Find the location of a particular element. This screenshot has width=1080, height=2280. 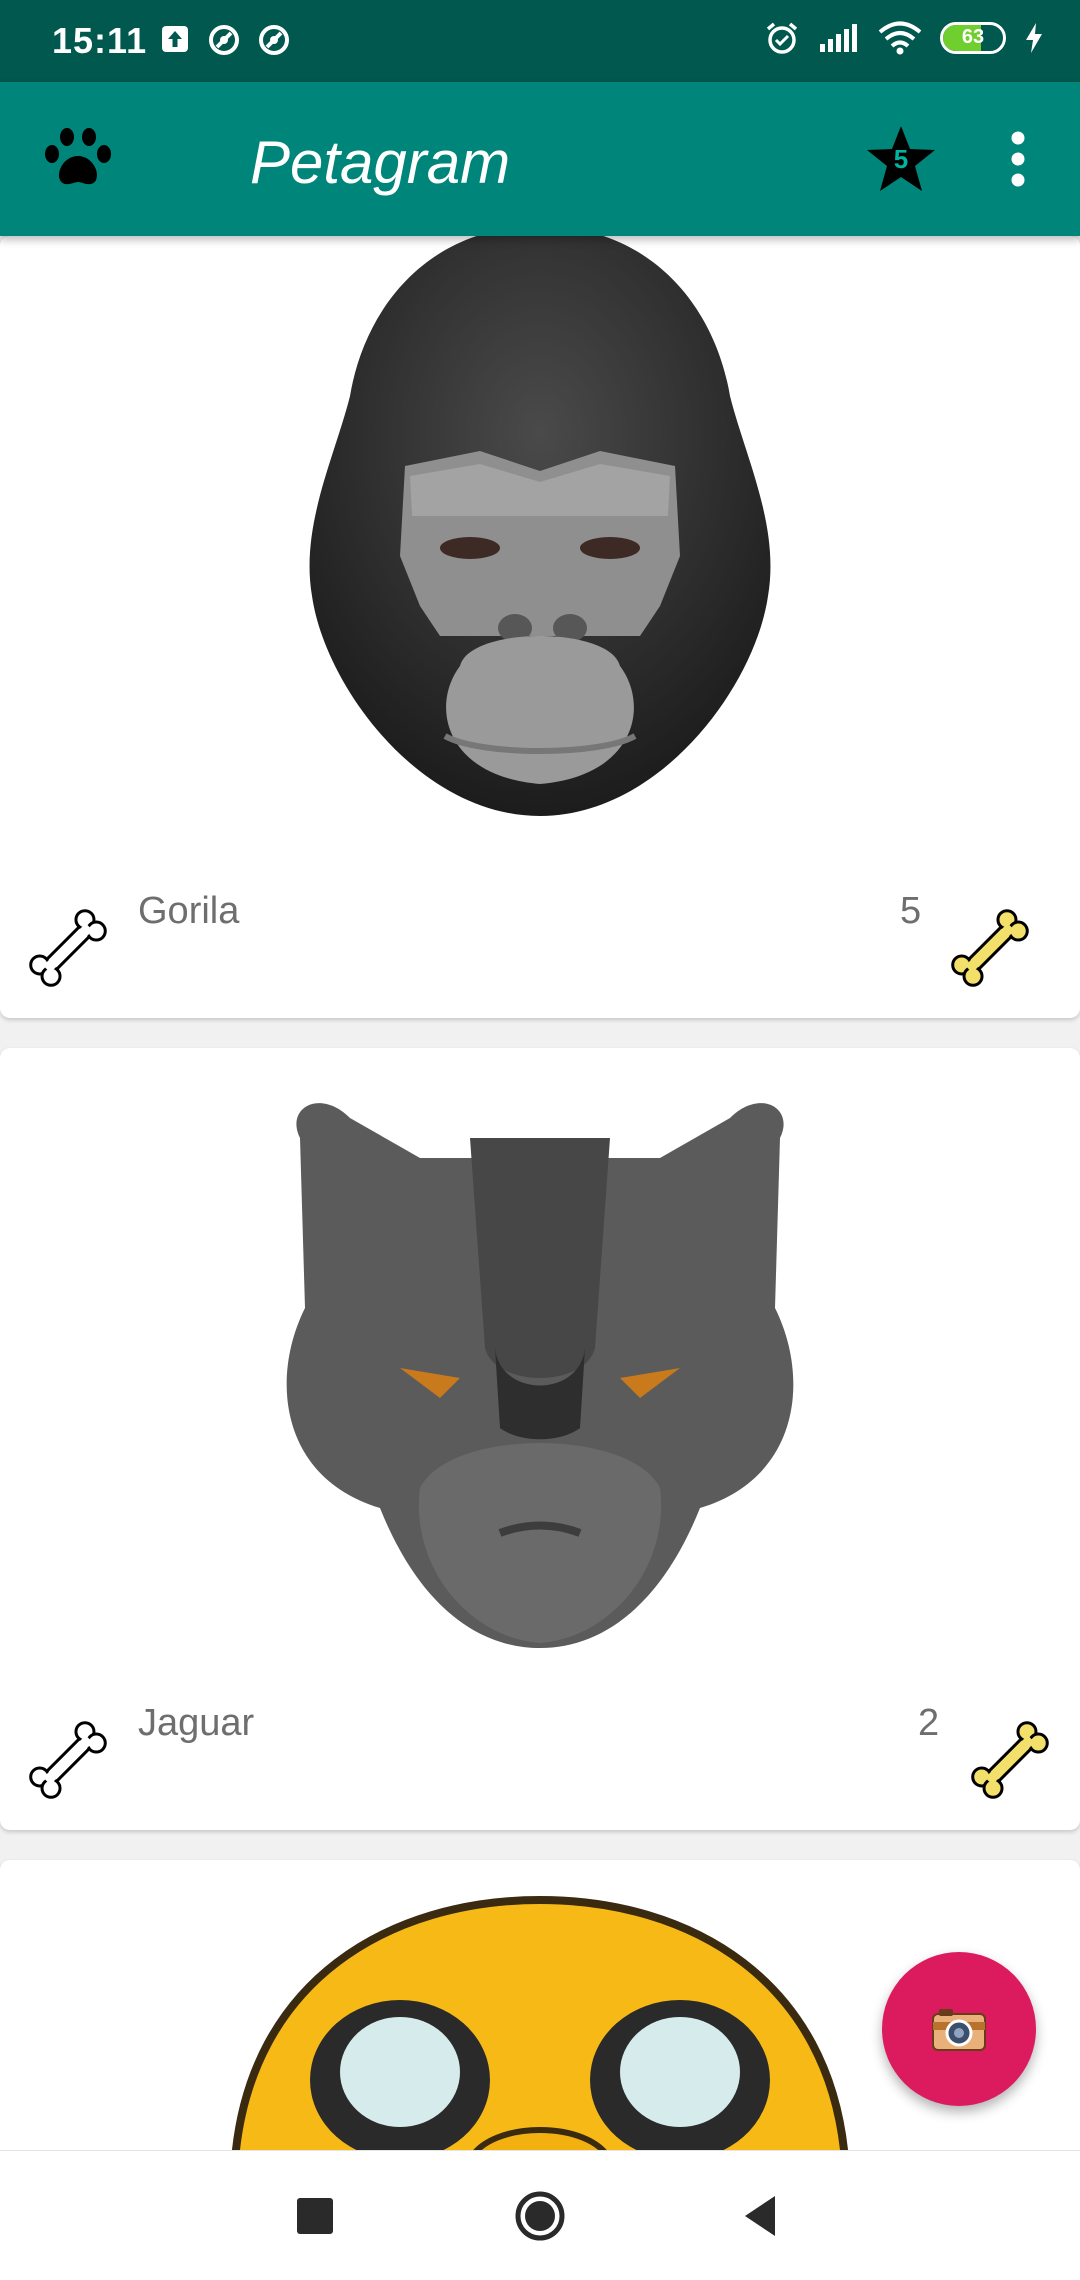

system-nav-bar is located at coordinates (540, 2215).